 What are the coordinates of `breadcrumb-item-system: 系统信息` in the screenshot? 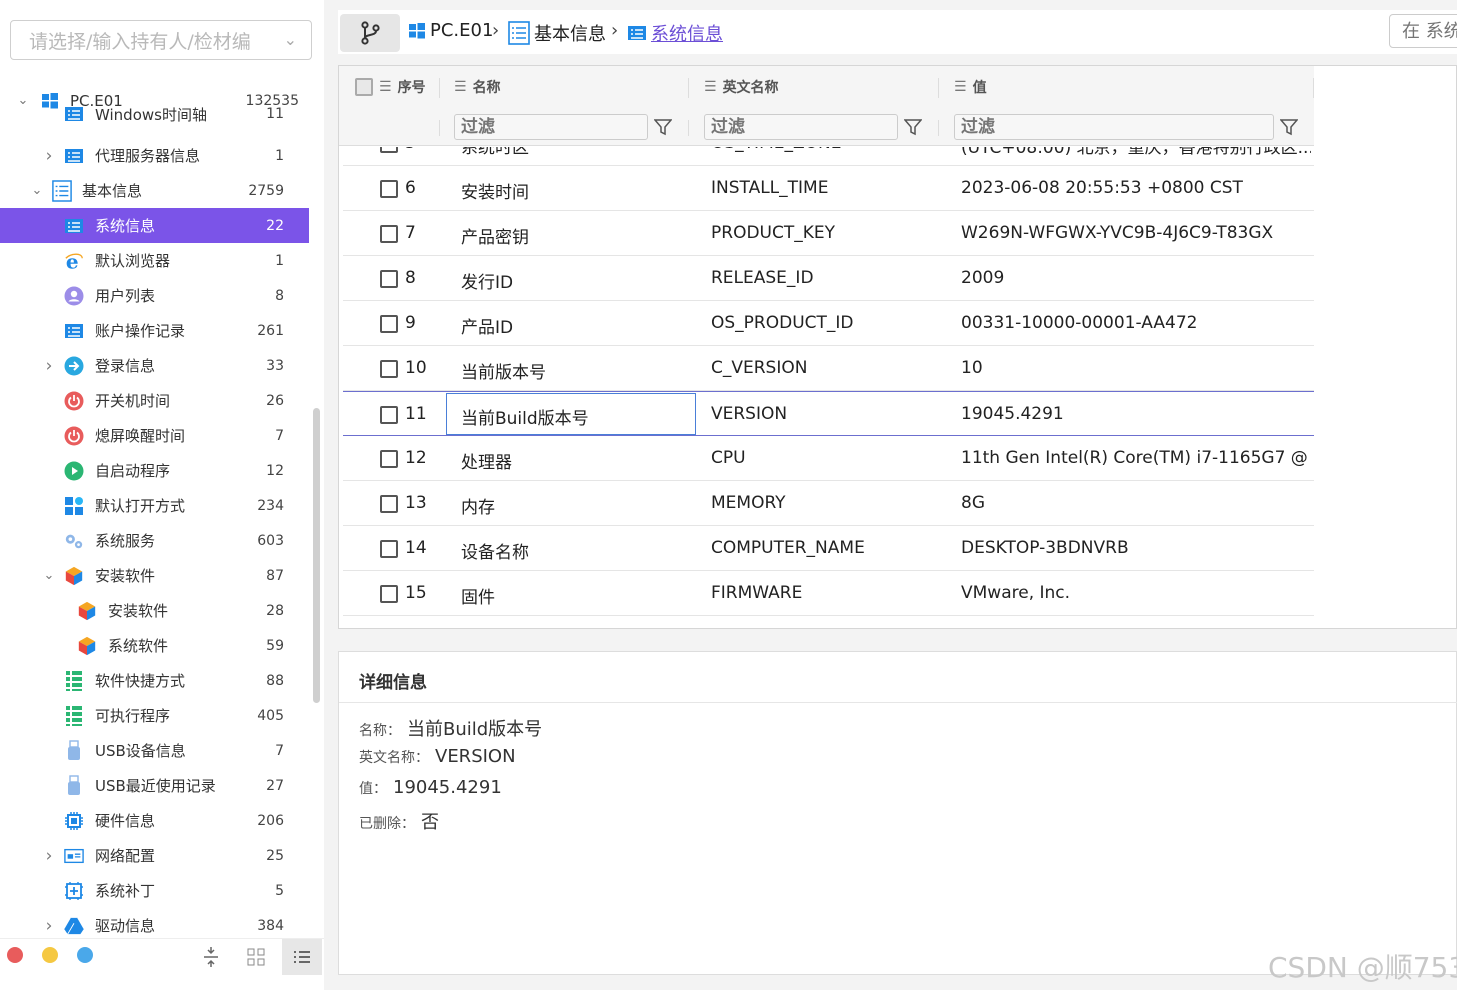 It's located at (675, 33).